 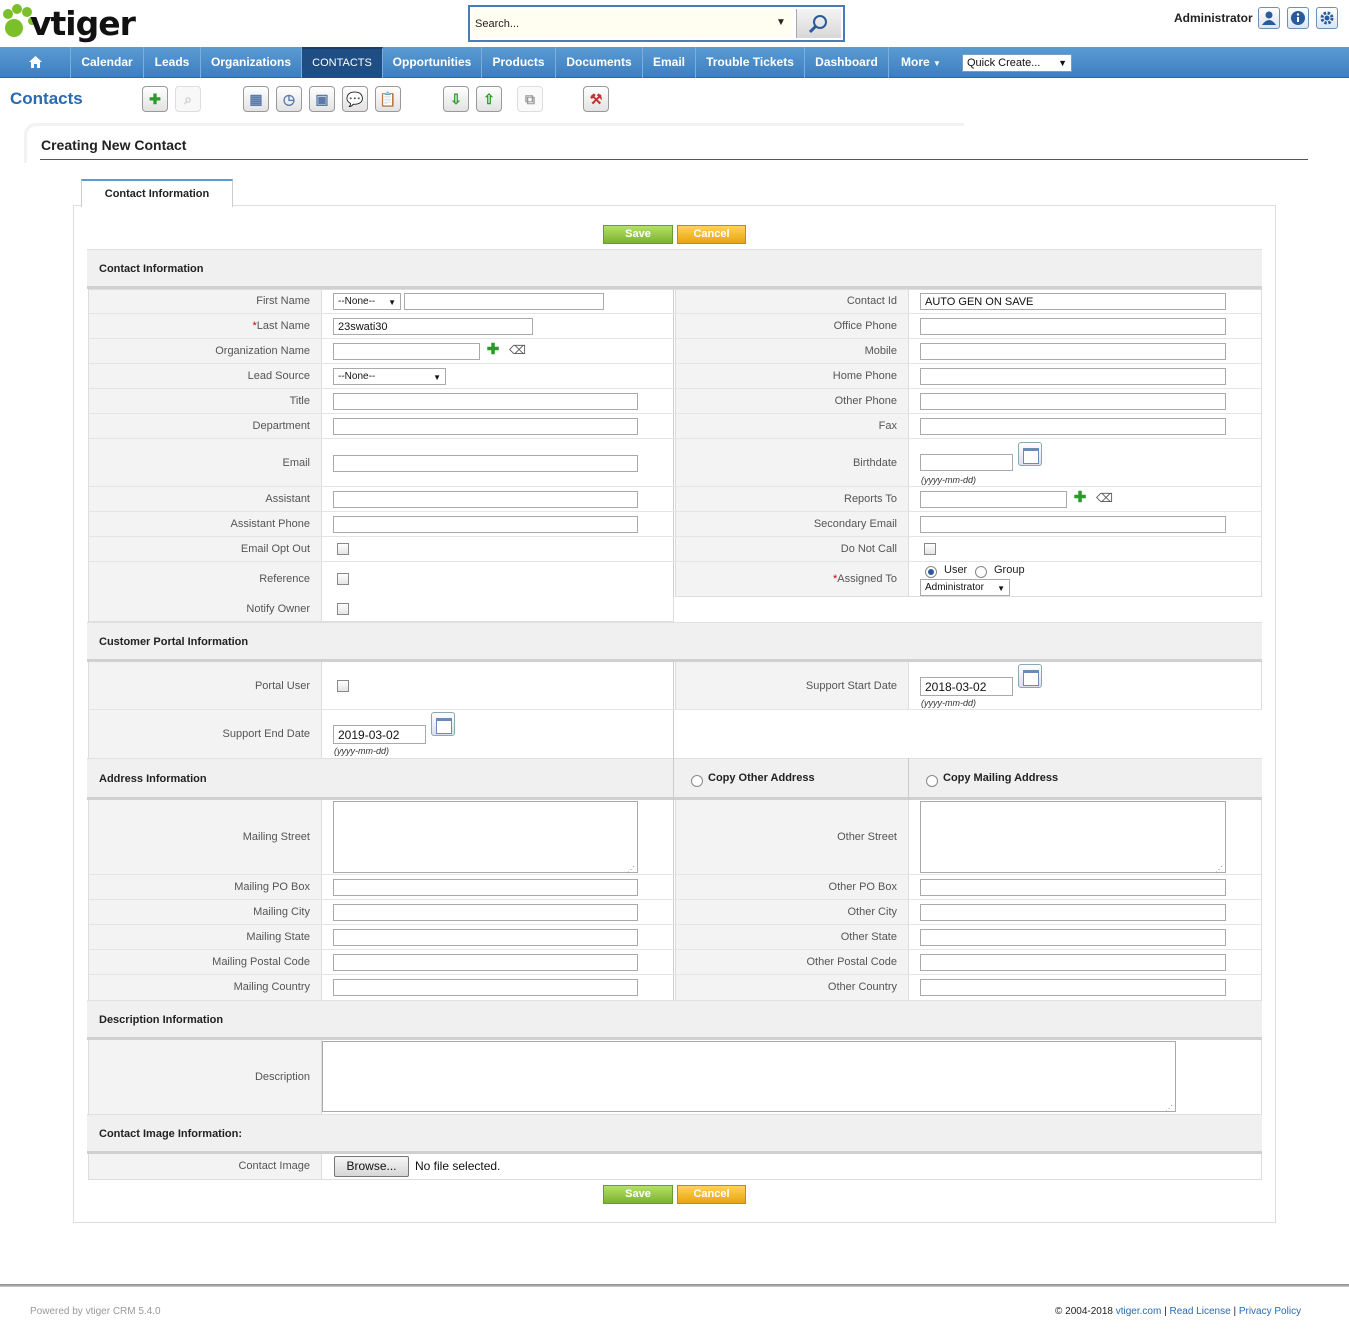 What do you see at coordinates (1017, 63) in the screenshot?
I see `quick-create-select: Quick Create... ▼` at bounding box center [1017, 63].